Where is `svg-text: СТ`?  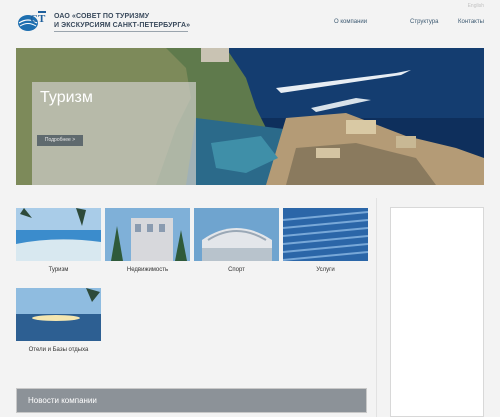
svg-text: СТ is located at coordinates (38, 19).